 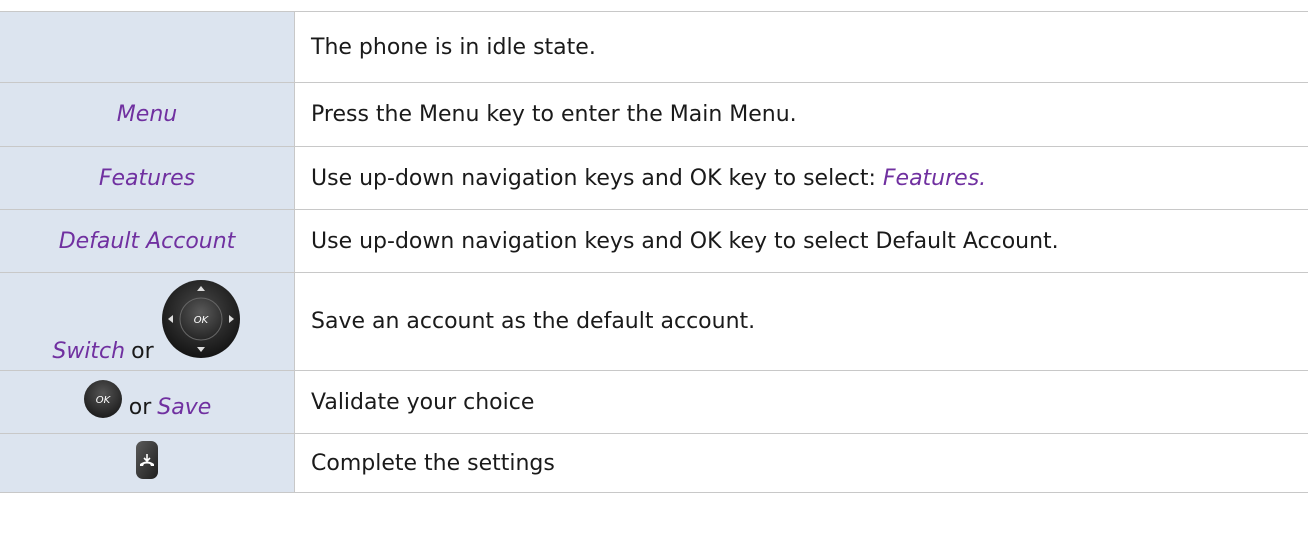 I want to click on navigation-pad-icon: OK, so click(x=201, y=322).